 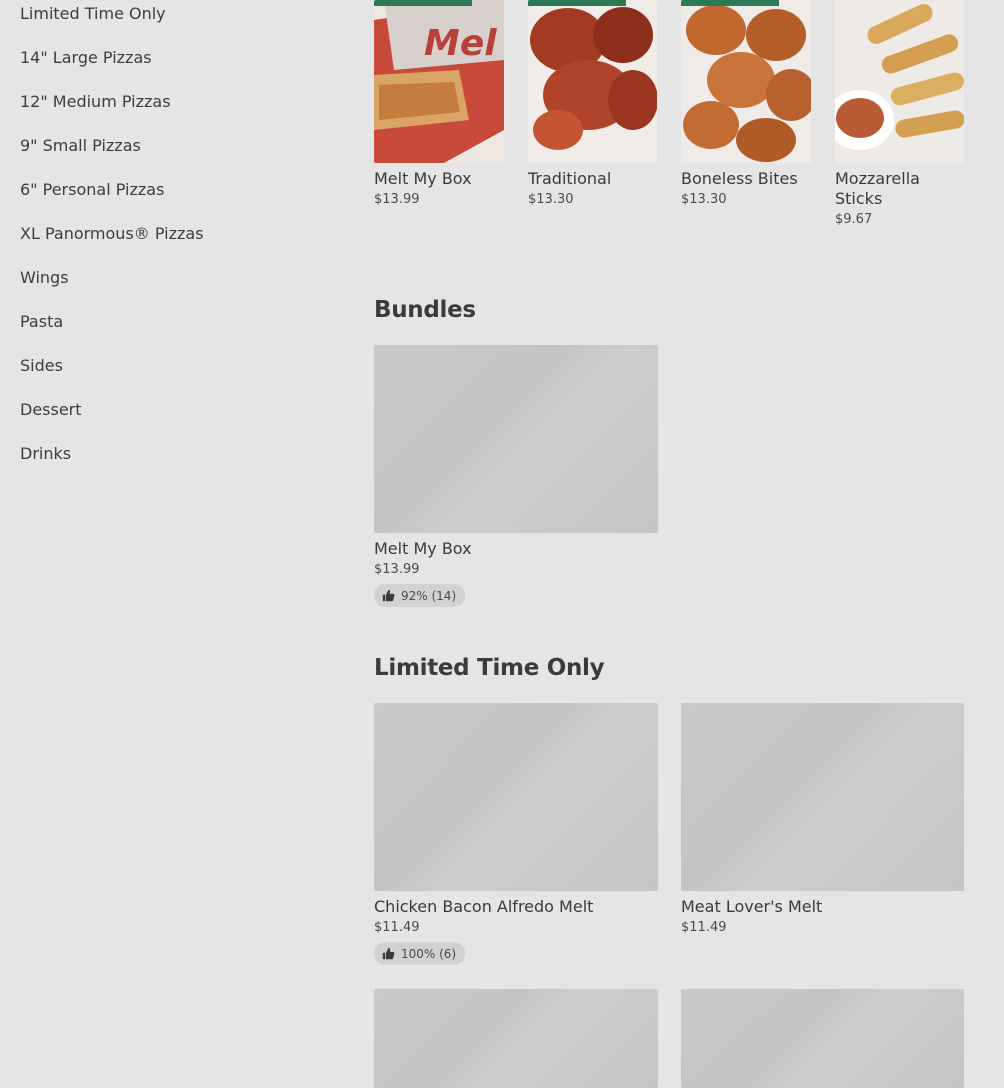 I want to click on sidebar-item-12-medium-pizzas: 12" Medium Pizzas, so click(x=170, y=110).